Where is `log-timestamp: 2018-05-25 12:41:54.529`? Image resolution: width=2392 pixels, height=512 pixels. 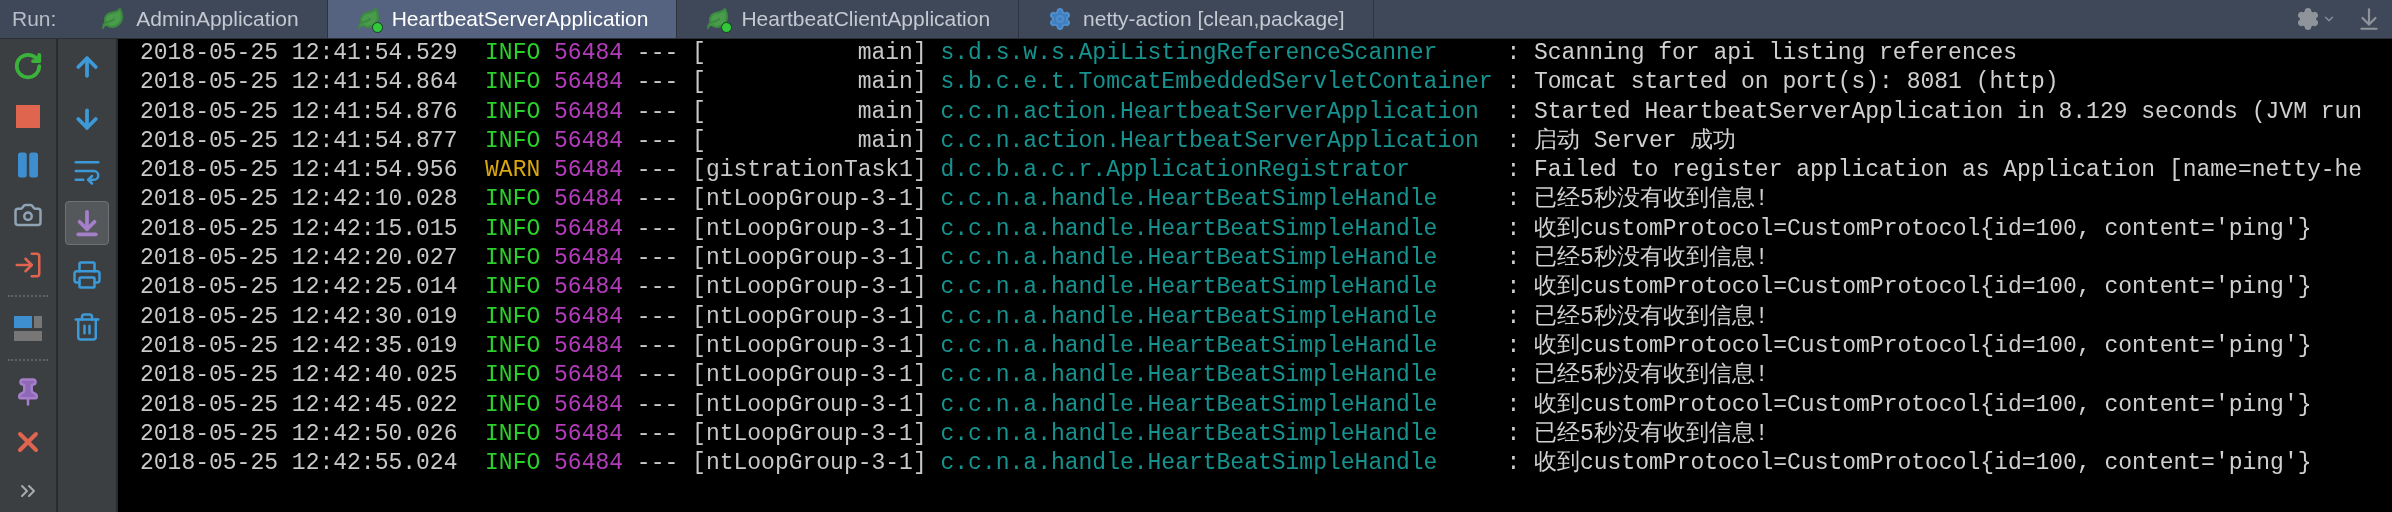 log-timestamp: 2018-05-25 12:41:54.529 is located at coordinates (299, 53).